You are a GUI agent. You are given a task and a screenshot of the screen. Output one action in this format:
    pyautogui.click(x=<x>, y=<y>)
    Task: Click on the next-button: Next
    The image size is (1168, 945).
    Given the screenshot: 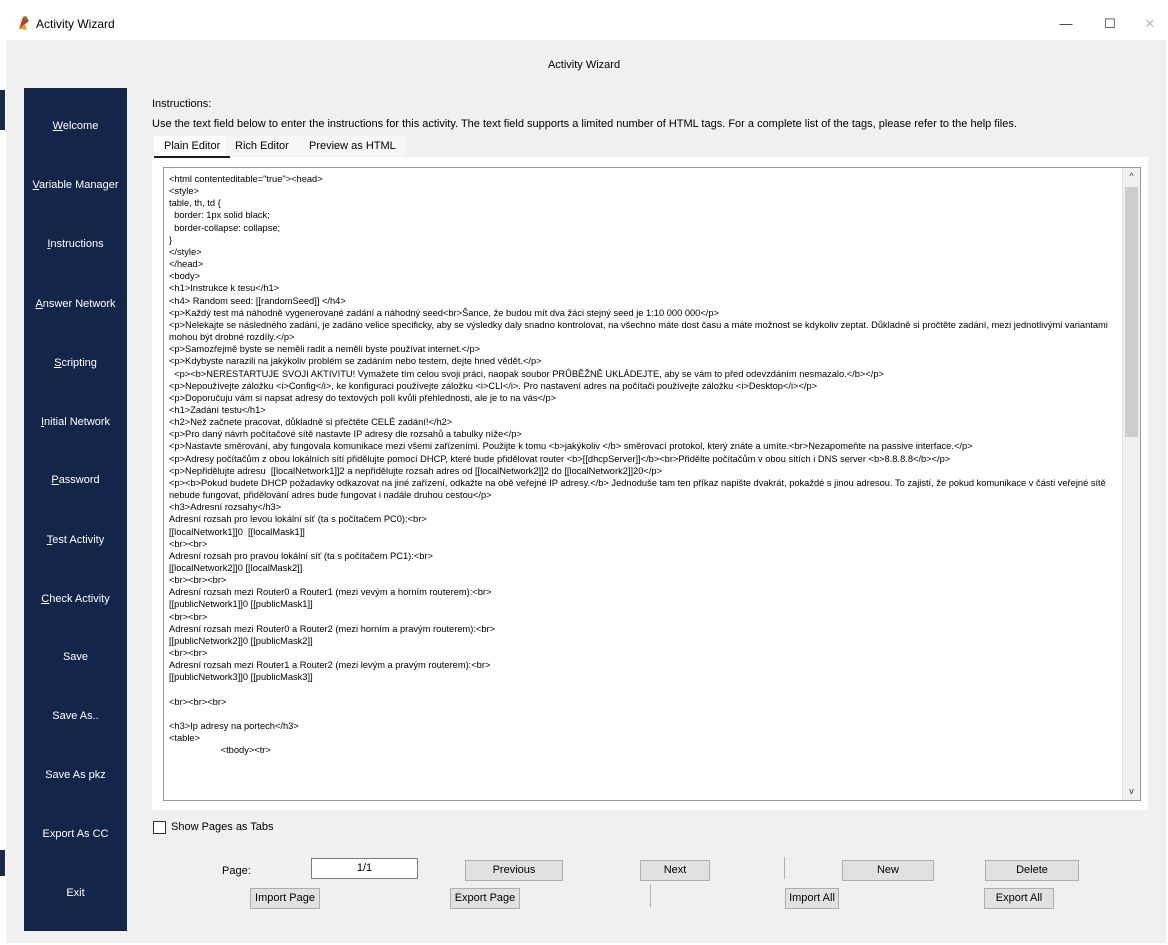 What is the action you would take?
    pyautogui.click(x=675, y=870)
    